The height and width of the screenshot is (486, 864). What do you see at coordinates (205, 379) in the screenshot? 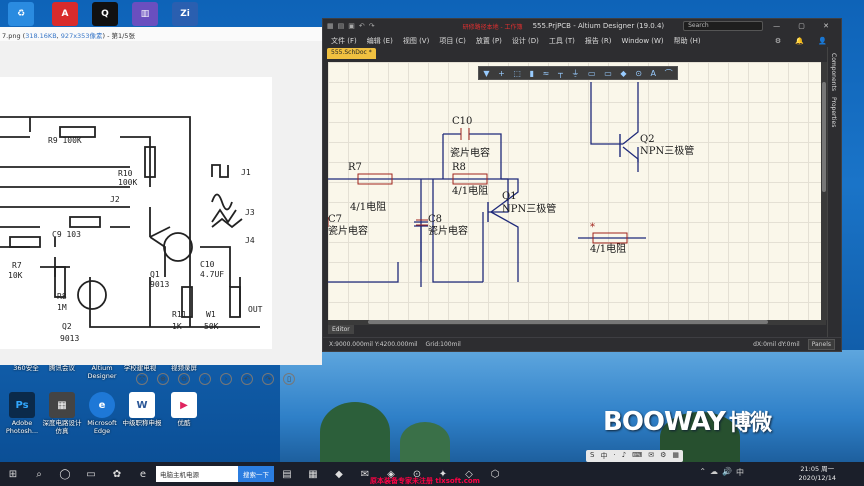
I see `prev-icon: ‹` at bounding box center [205, 379].